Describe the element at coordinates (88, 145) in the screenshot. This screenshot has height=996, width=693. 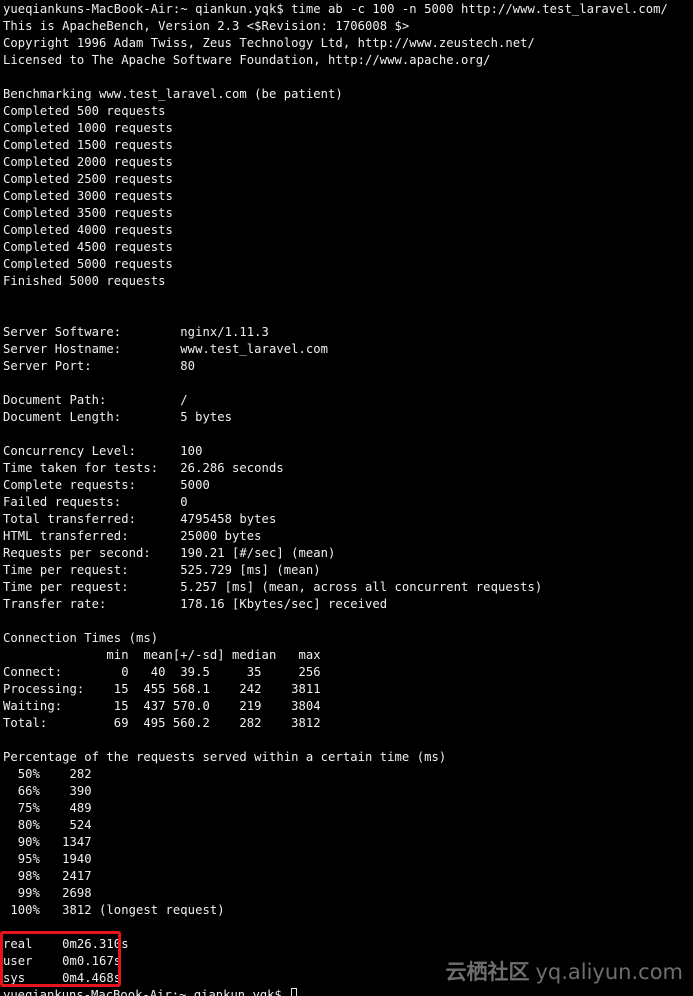
I see `terminal-line: Completed 1500 requests` at that location.